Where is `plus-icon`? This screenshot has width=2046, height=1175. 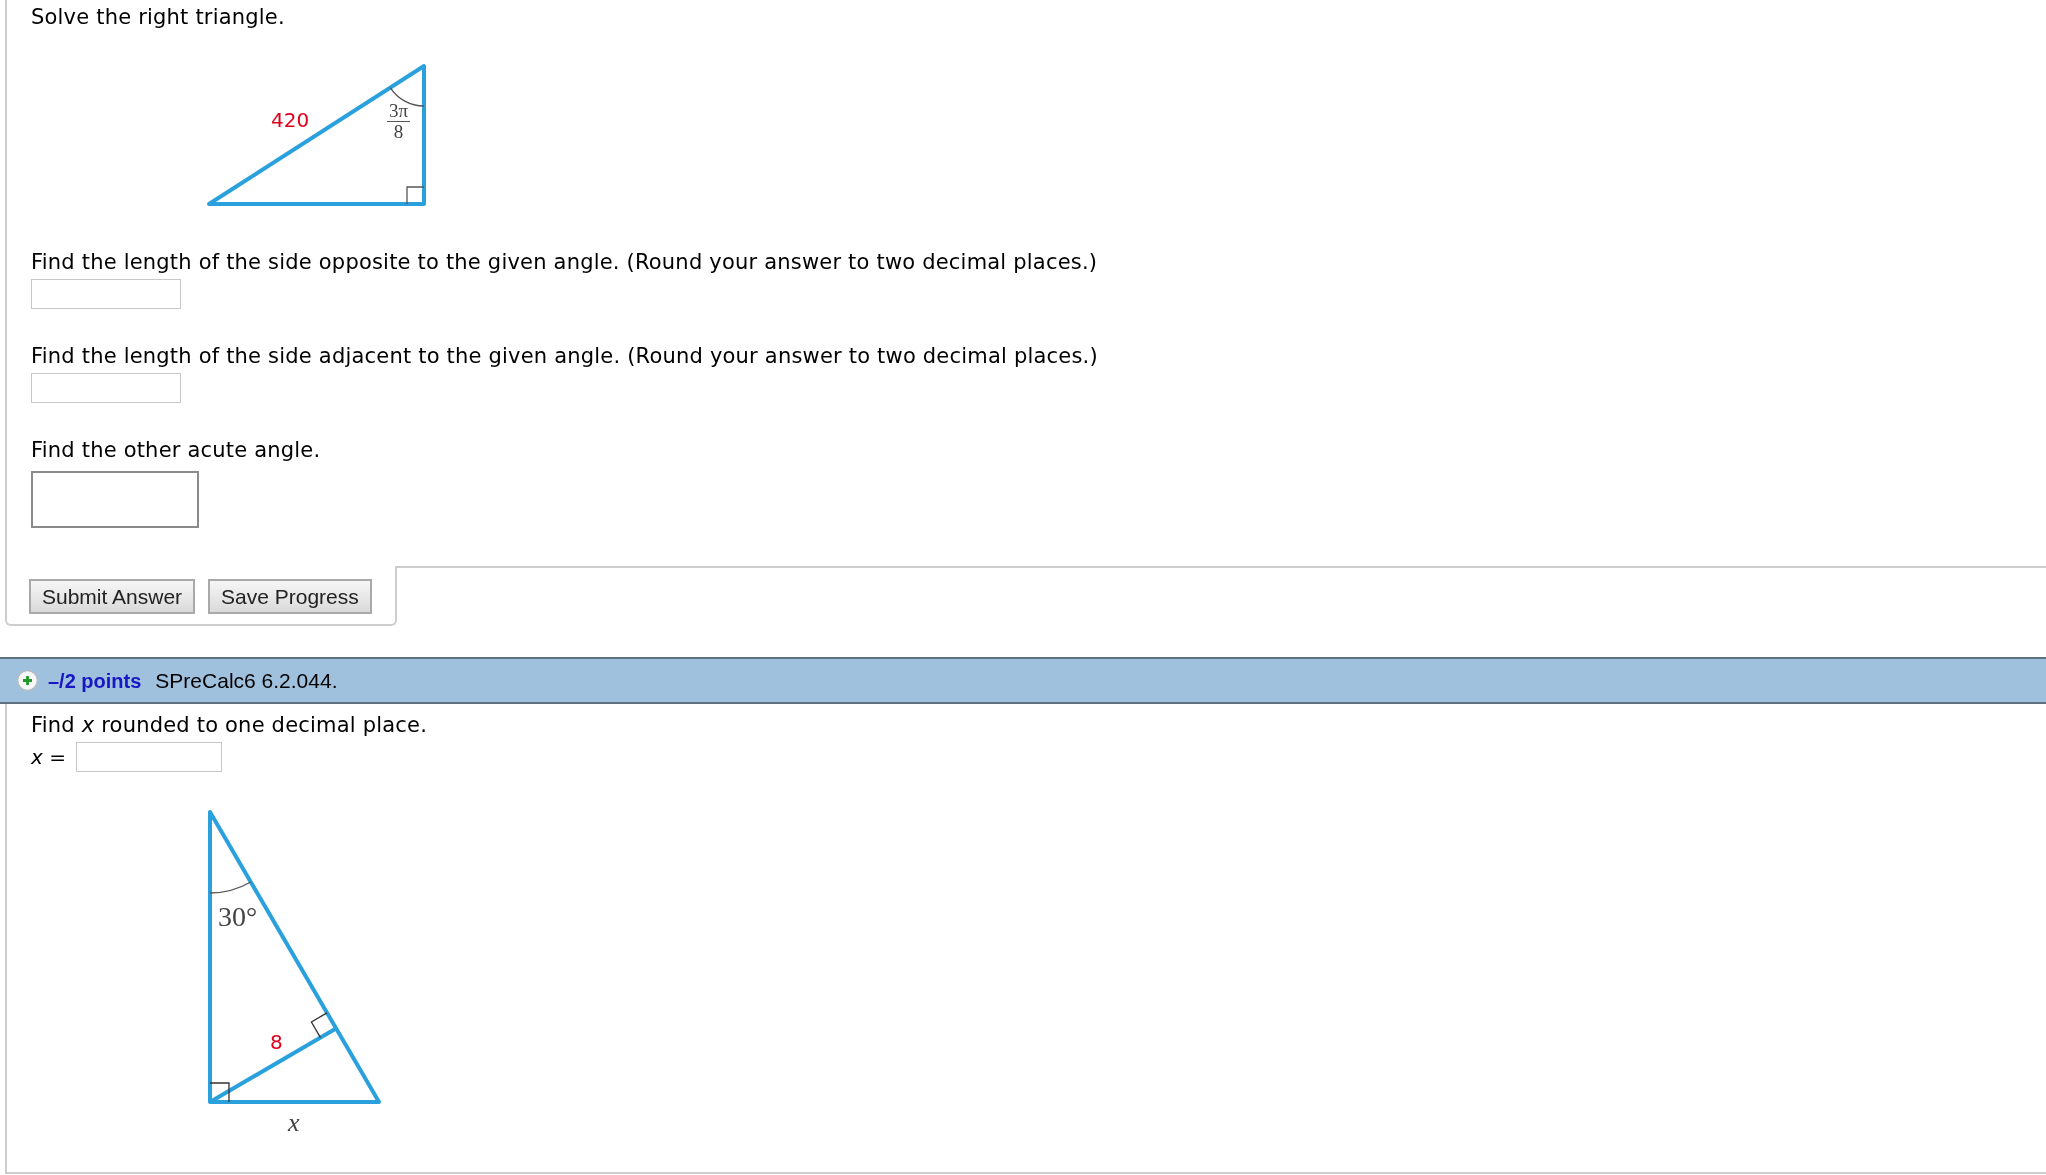
plus-icon is located at coordinates (27, 680).